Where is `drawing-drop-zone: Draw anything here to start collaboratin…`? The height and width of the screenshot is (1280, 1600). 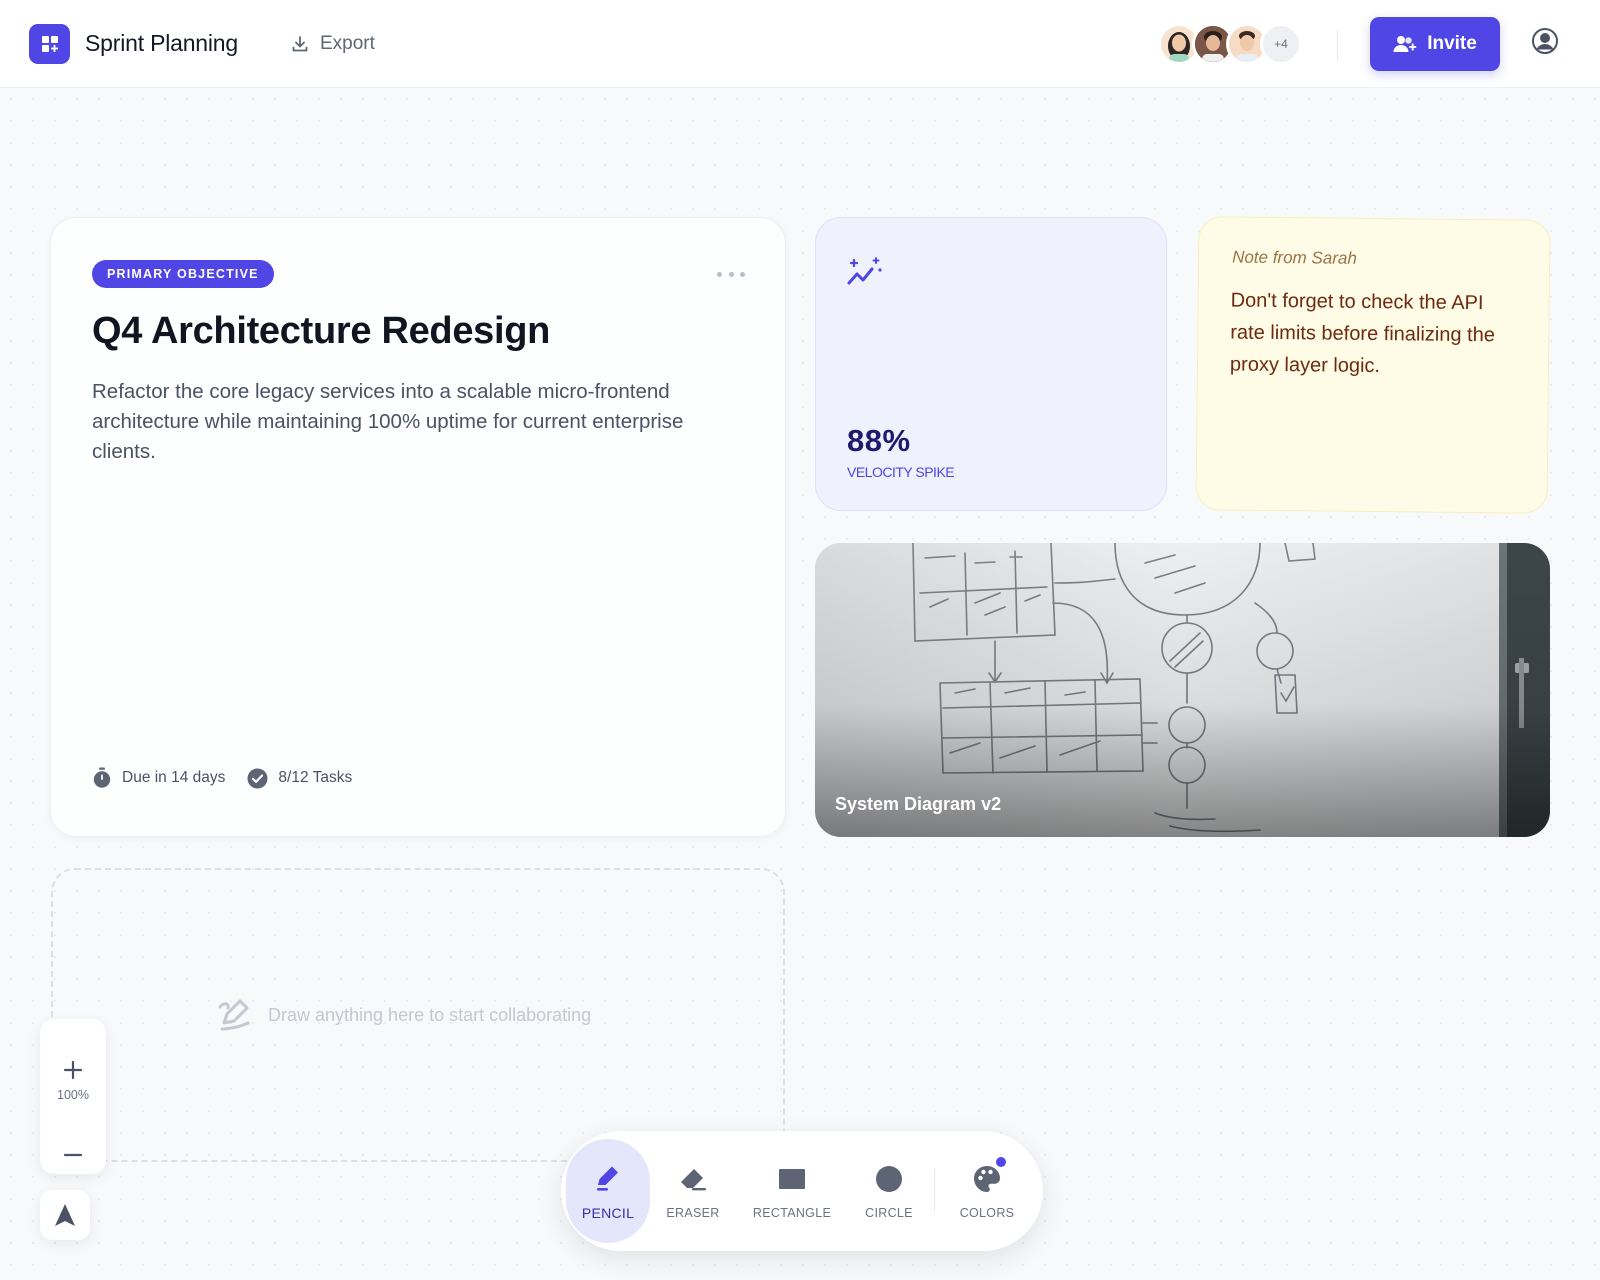 drawing-drop-zone: Draw anything here to start collaboratin… is located at coordinates (418, 1015).